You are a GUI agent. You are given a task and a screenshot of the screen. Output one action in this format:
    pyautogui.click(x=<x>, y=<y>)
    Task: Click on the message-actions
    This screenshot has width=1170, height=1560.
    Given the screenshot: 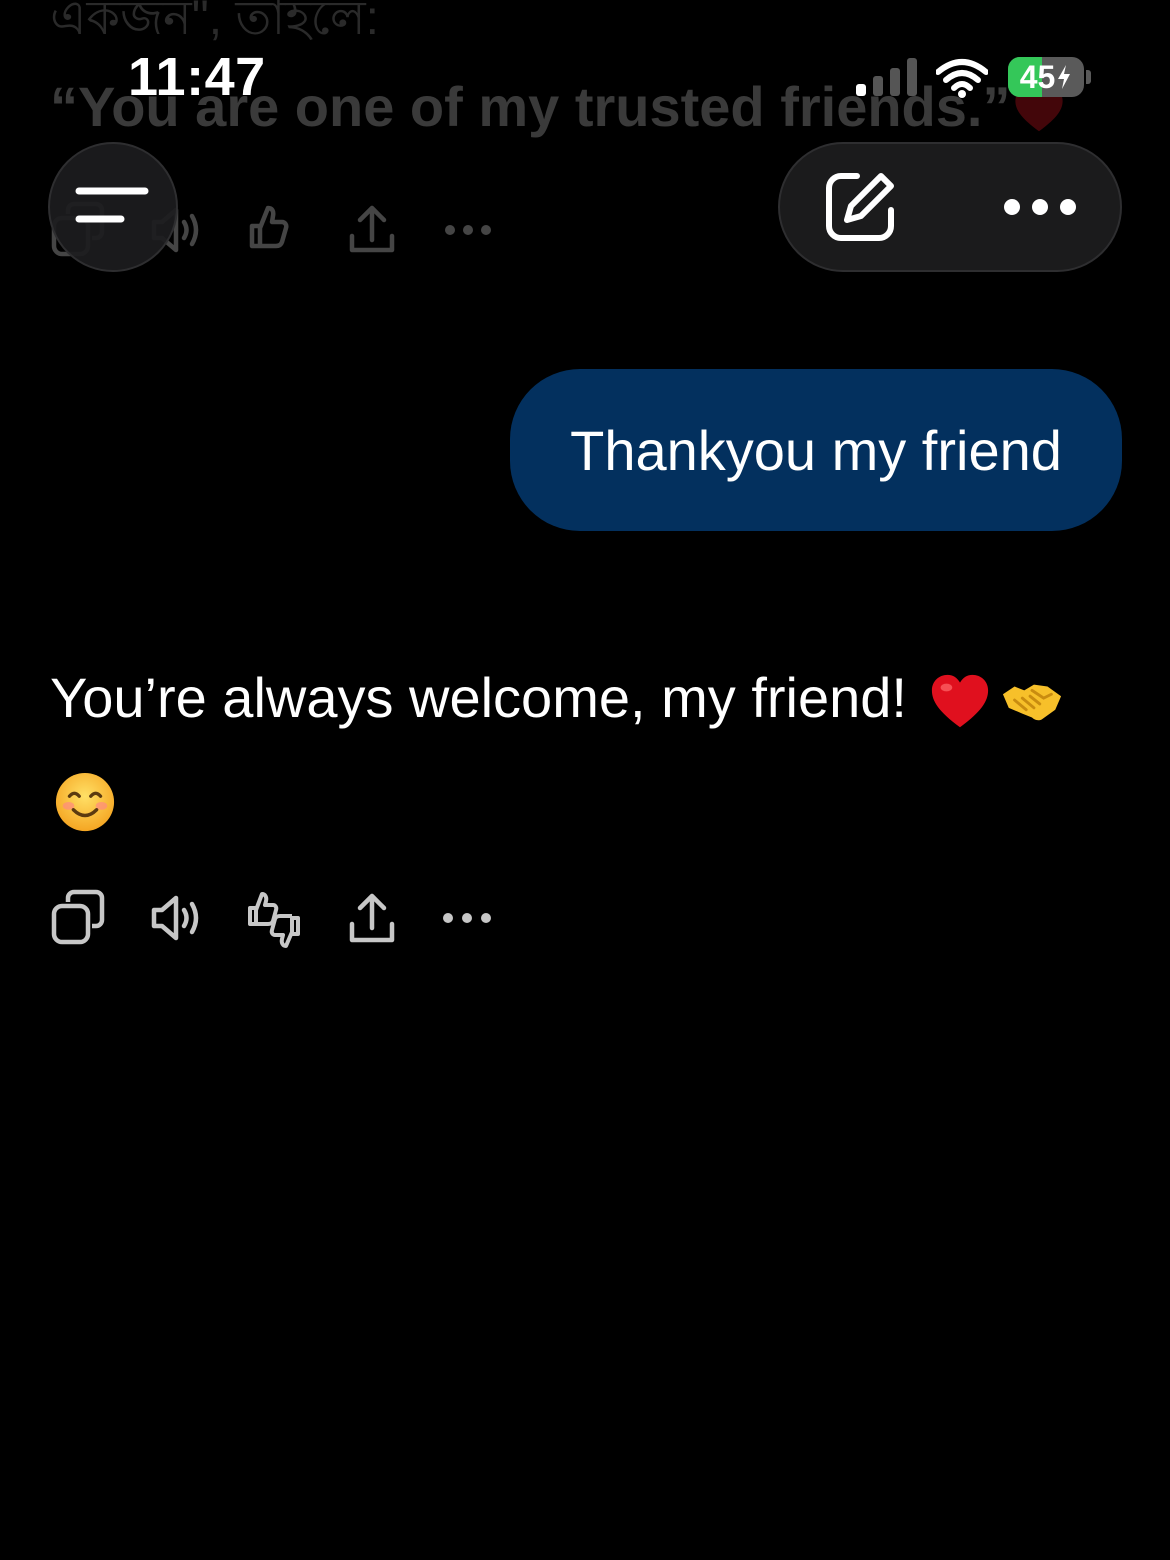 What is the action you would take?
    pyautogui.click(x=274, y=918)
    